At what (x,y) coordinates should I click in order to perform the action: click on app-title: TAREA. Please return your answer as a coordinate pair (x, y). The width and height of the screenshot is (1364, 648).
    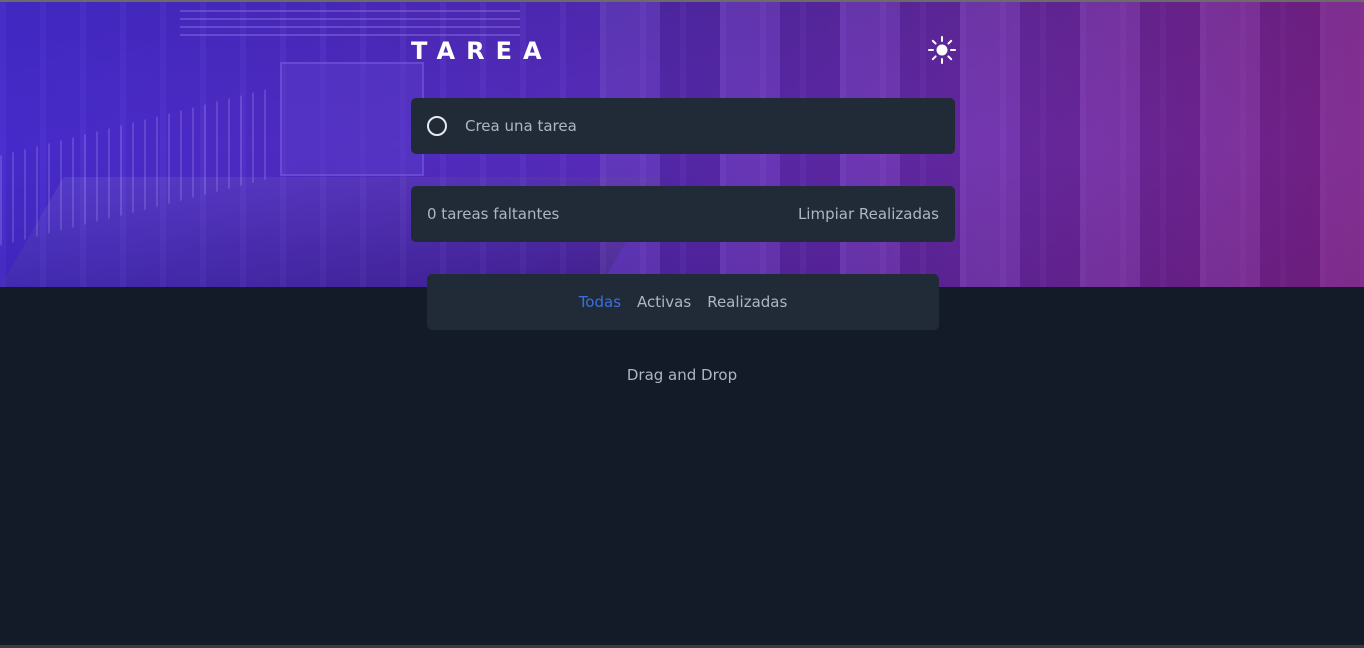
    Looking at the image, I should click on (482, 51).